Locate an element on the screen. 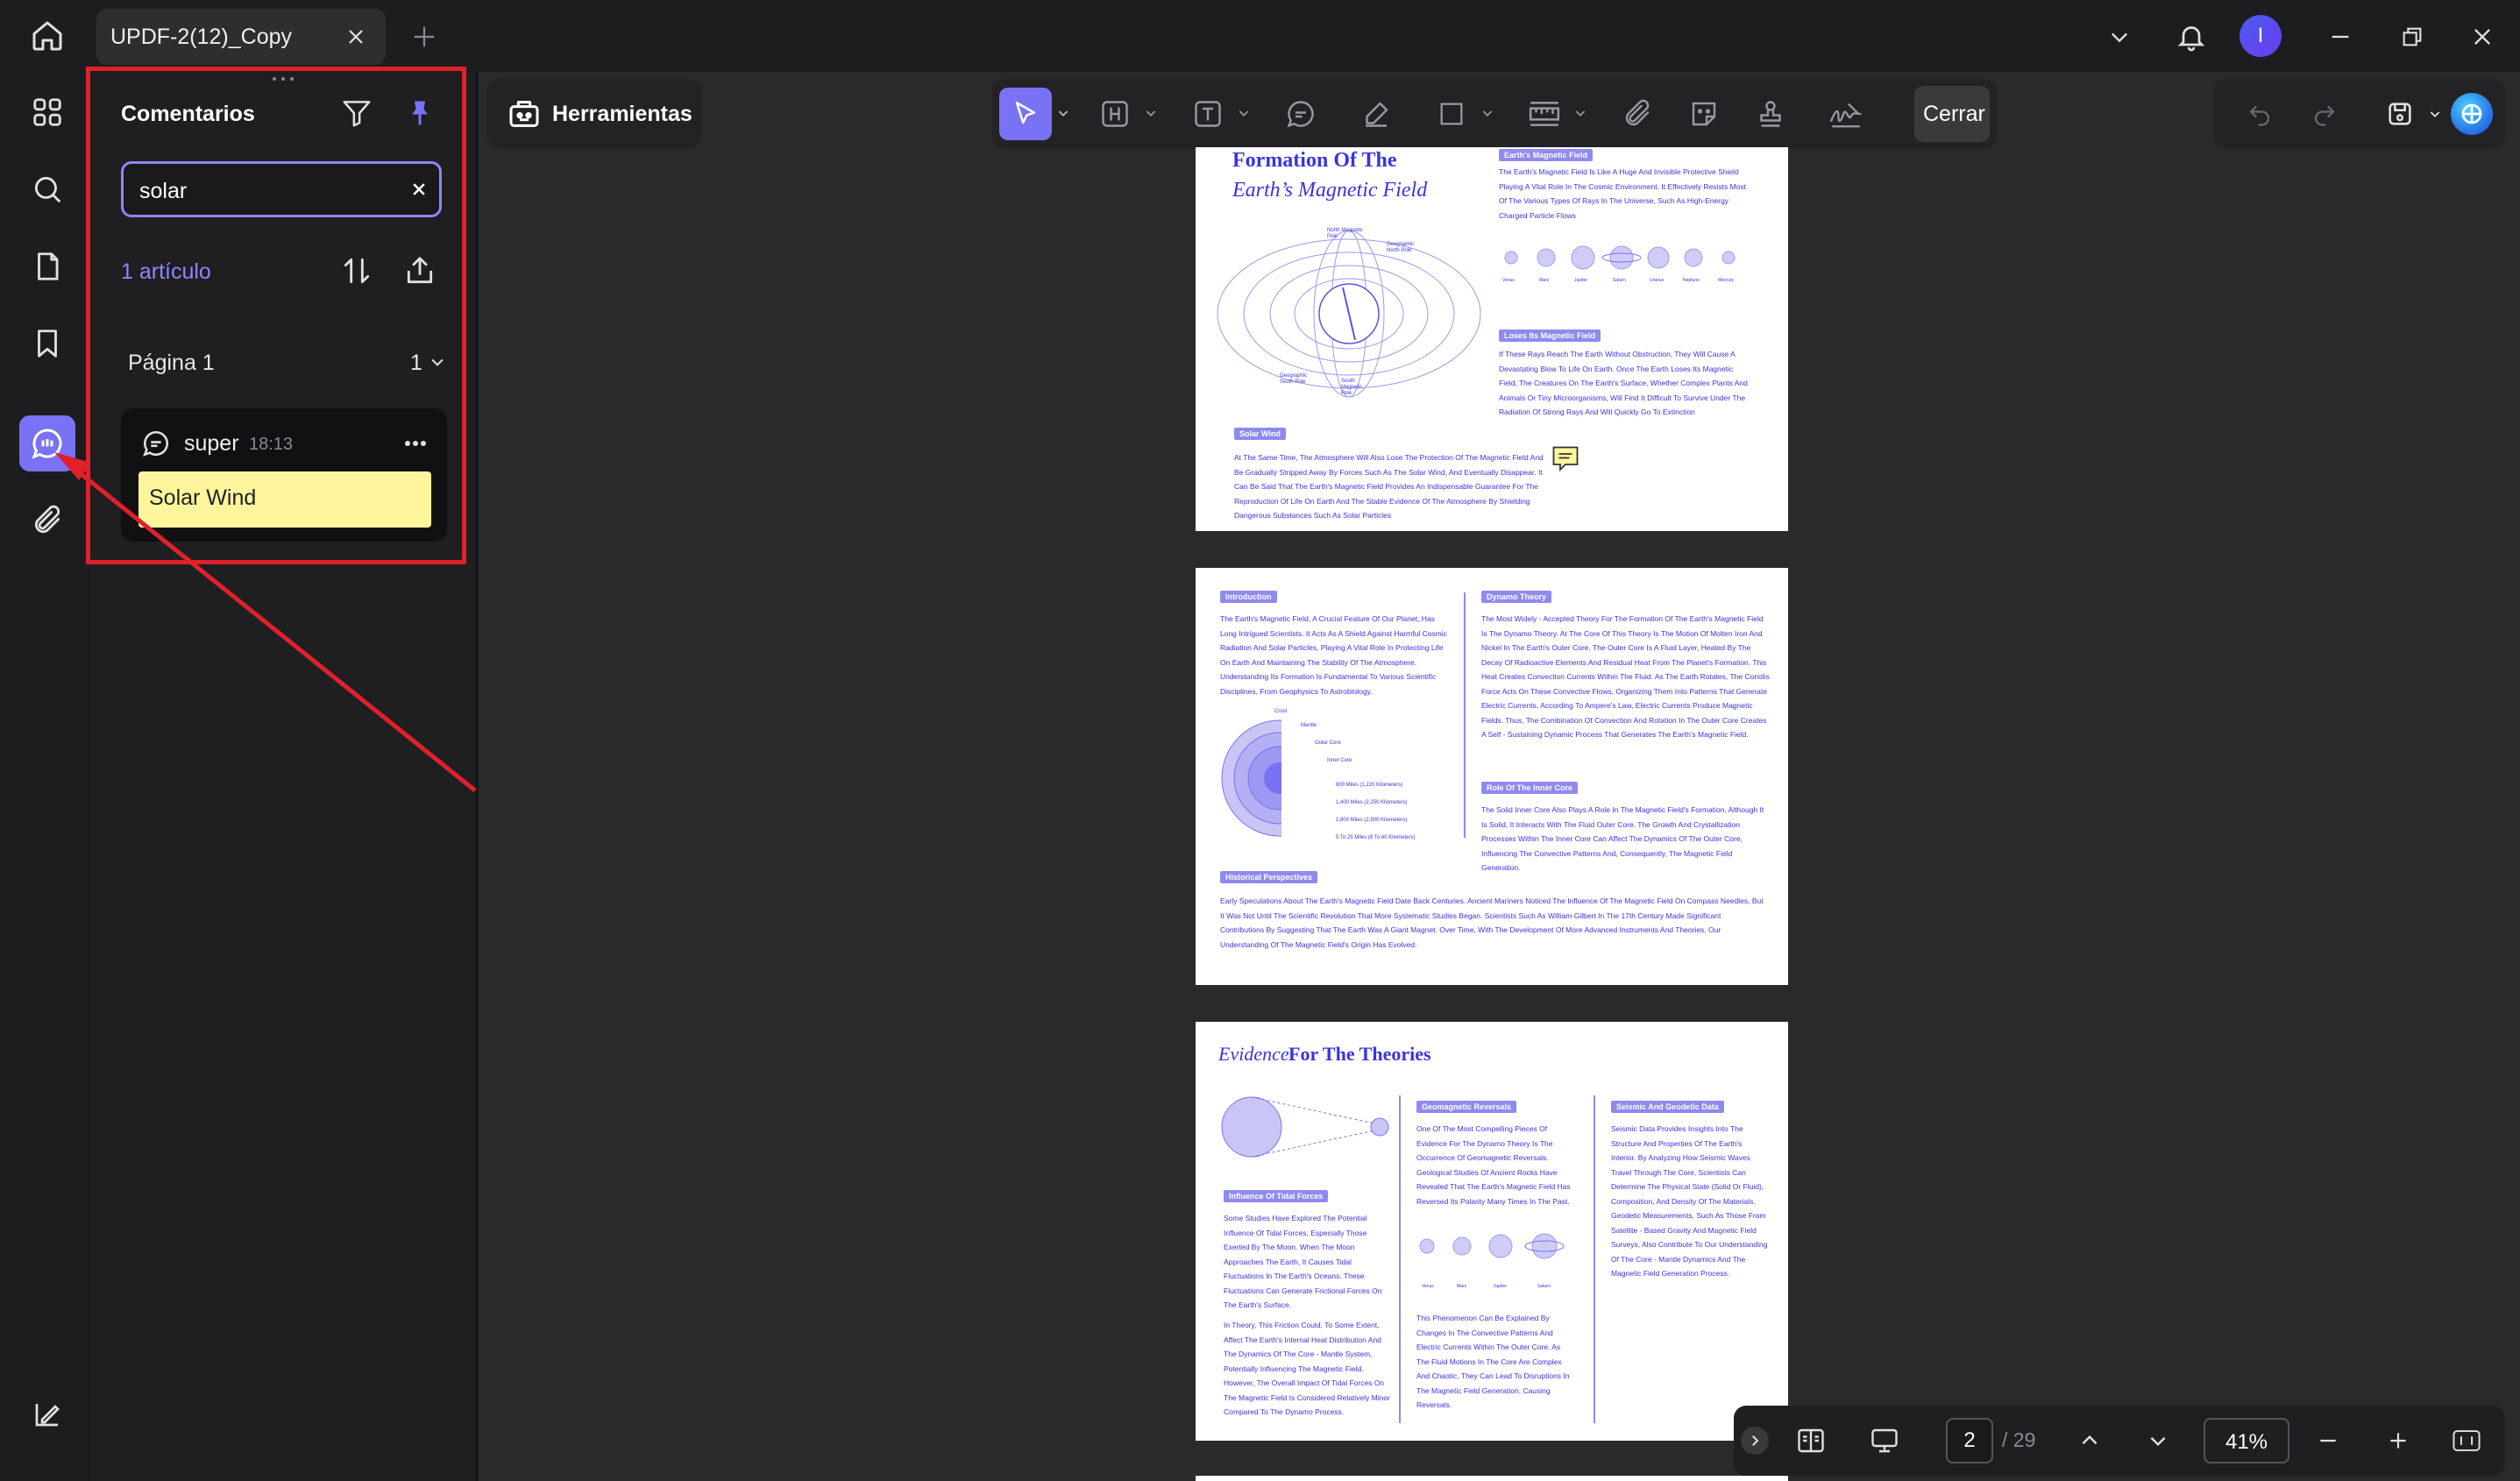  planet-label: Neptune is located at coordinates (1691, 280).